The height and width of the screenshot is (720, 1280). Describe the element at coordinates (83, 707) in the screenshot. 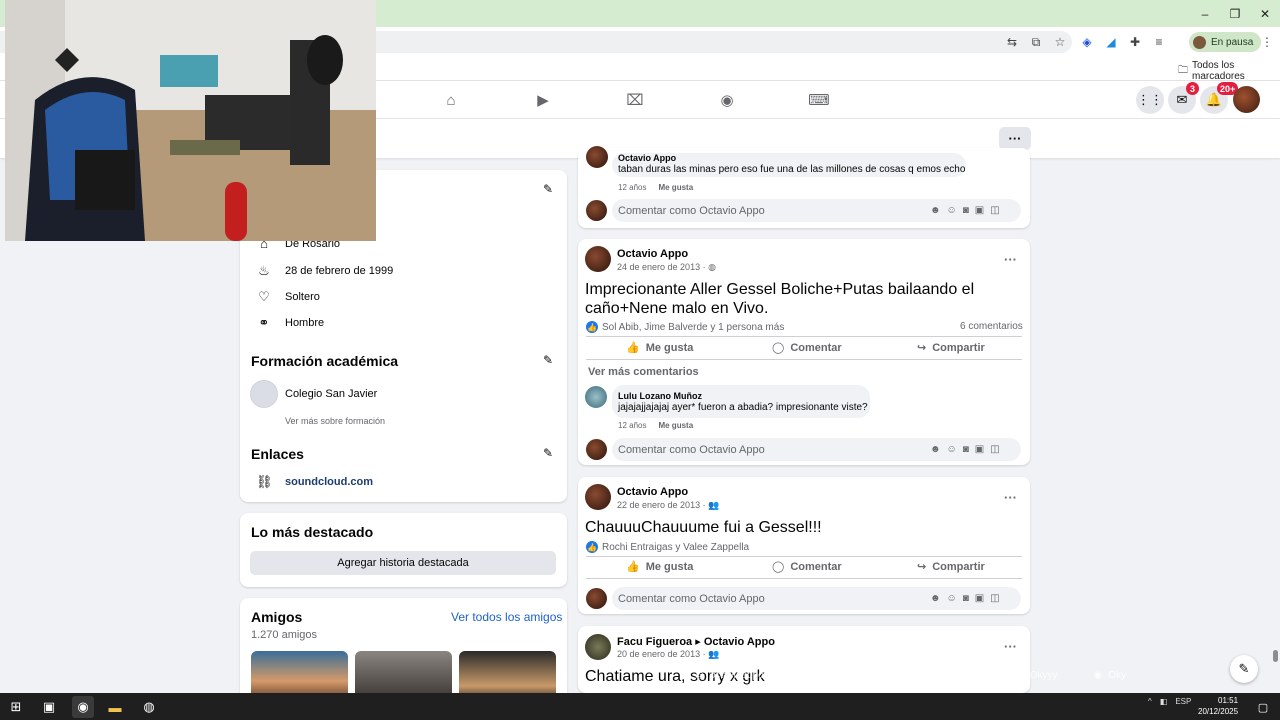

I see `chrome-app-icon: ◉` at that location.